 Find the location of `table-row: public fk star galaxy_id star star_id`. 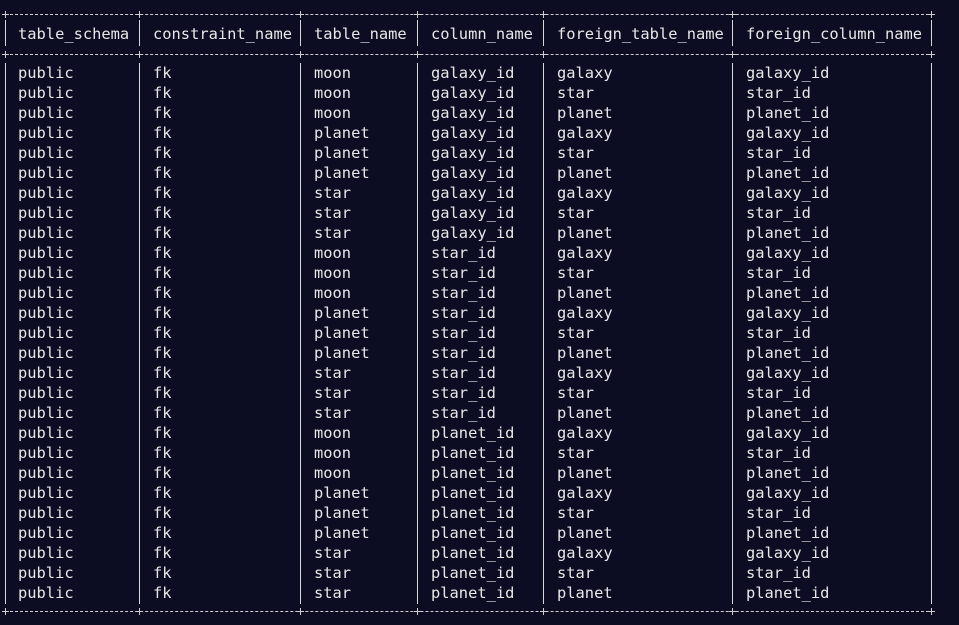

table-row: public fk star galaxy_id star star_id is located at coordinates (470, 213).